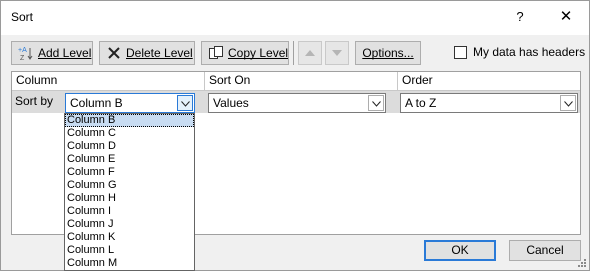 The width and height of the screenshot is (590, 271). What do you see at coordinates (129, 211) in the screenshot?
I see `dropdown-option: Column I` at bounding box center [129, 211].